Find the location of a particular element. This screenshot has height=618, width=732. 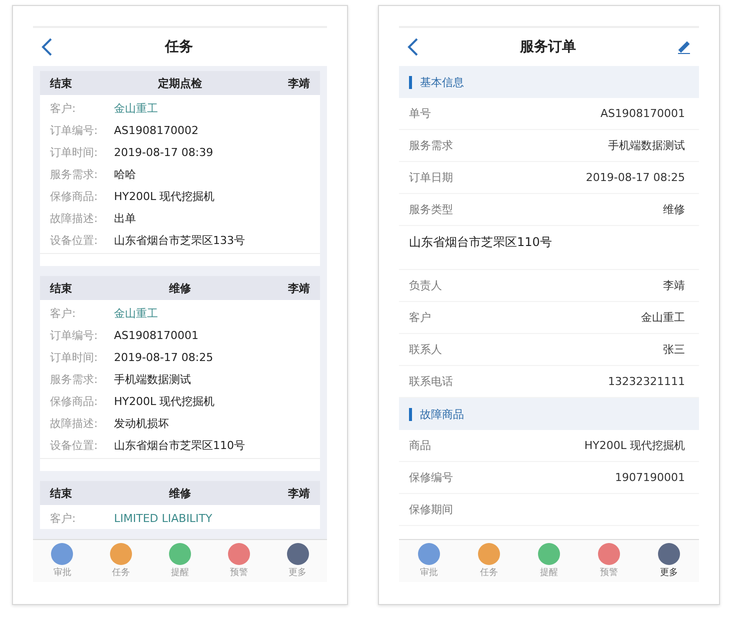

field-label: 保修期间 is located at coordinates (431, 509).